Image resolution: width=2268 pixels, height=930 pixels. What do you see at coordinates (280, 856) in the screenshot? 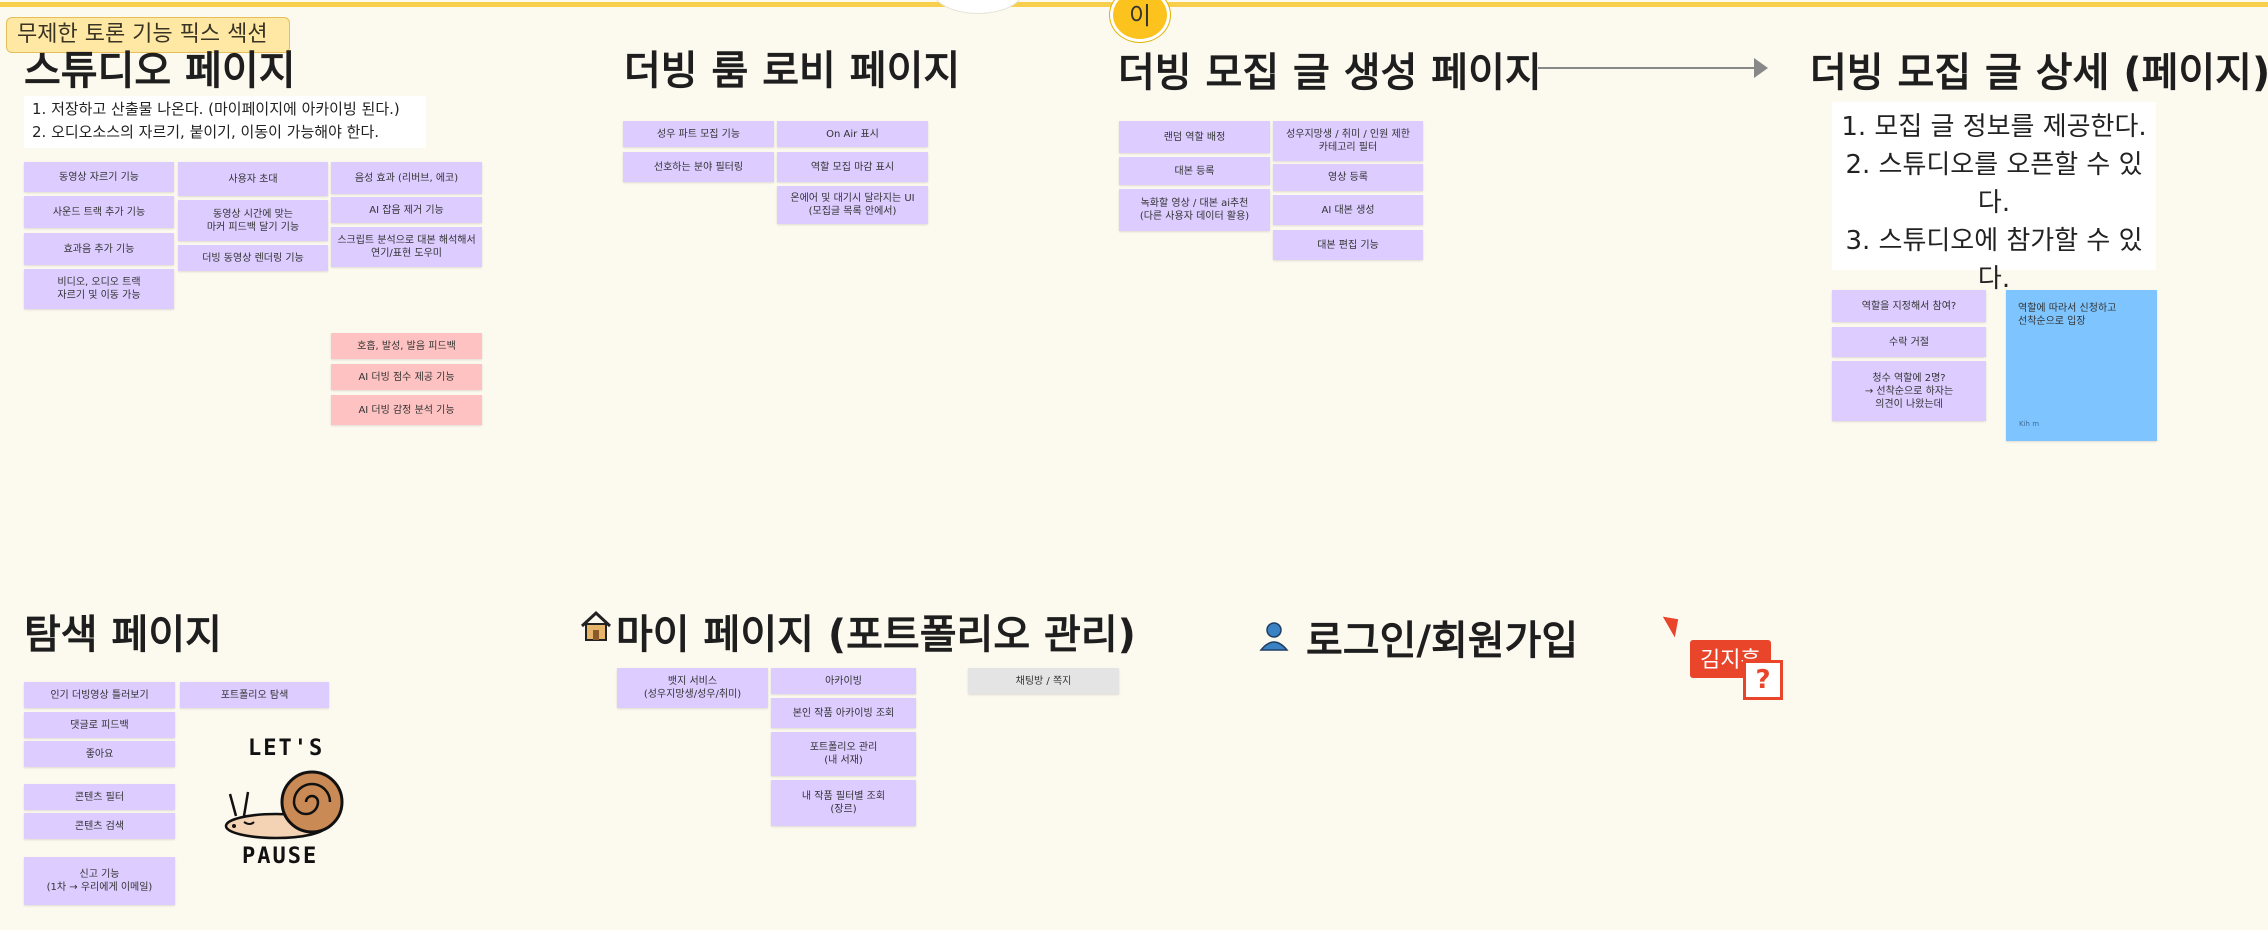
I see `sticker-text-bottom: PAUSE` at bounding box center [280, 856].